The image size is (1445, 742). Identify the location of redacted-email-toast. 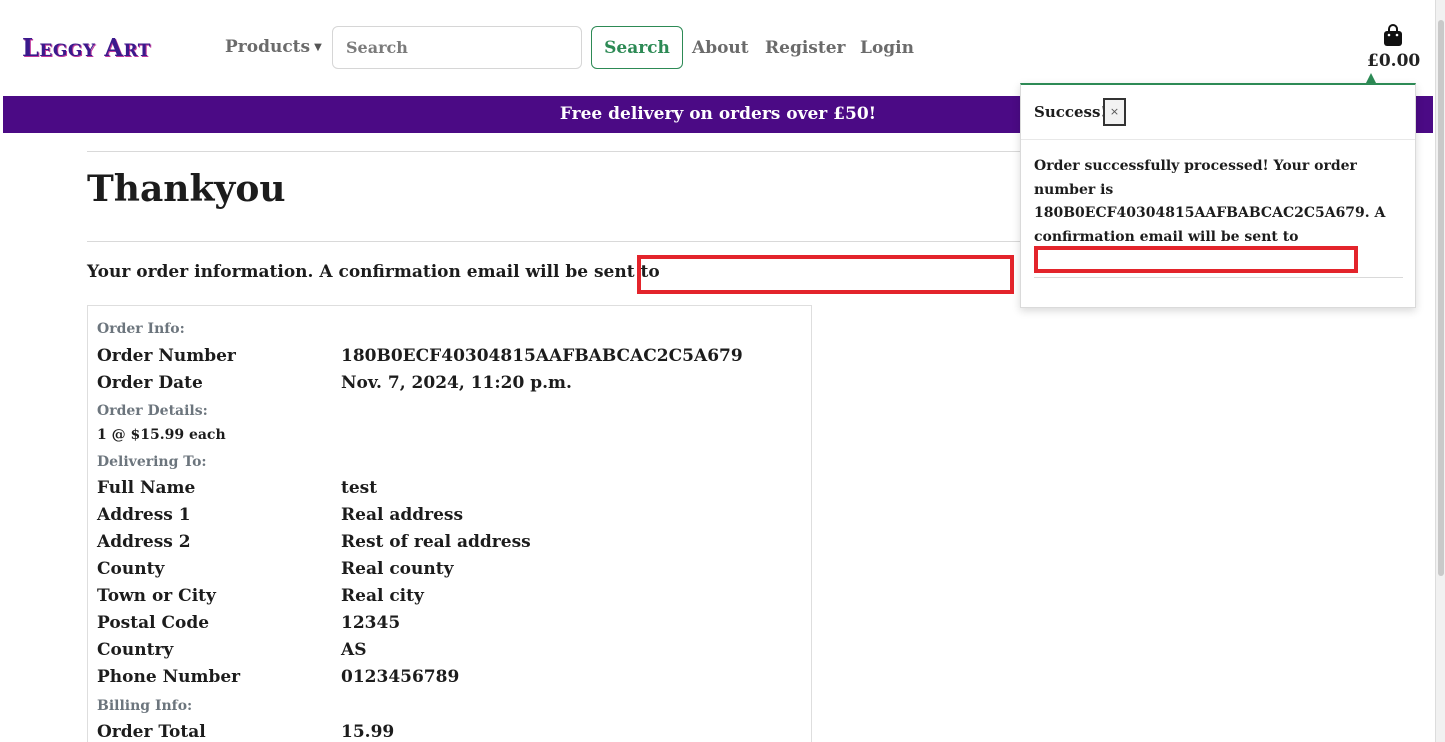
(1196, 259).